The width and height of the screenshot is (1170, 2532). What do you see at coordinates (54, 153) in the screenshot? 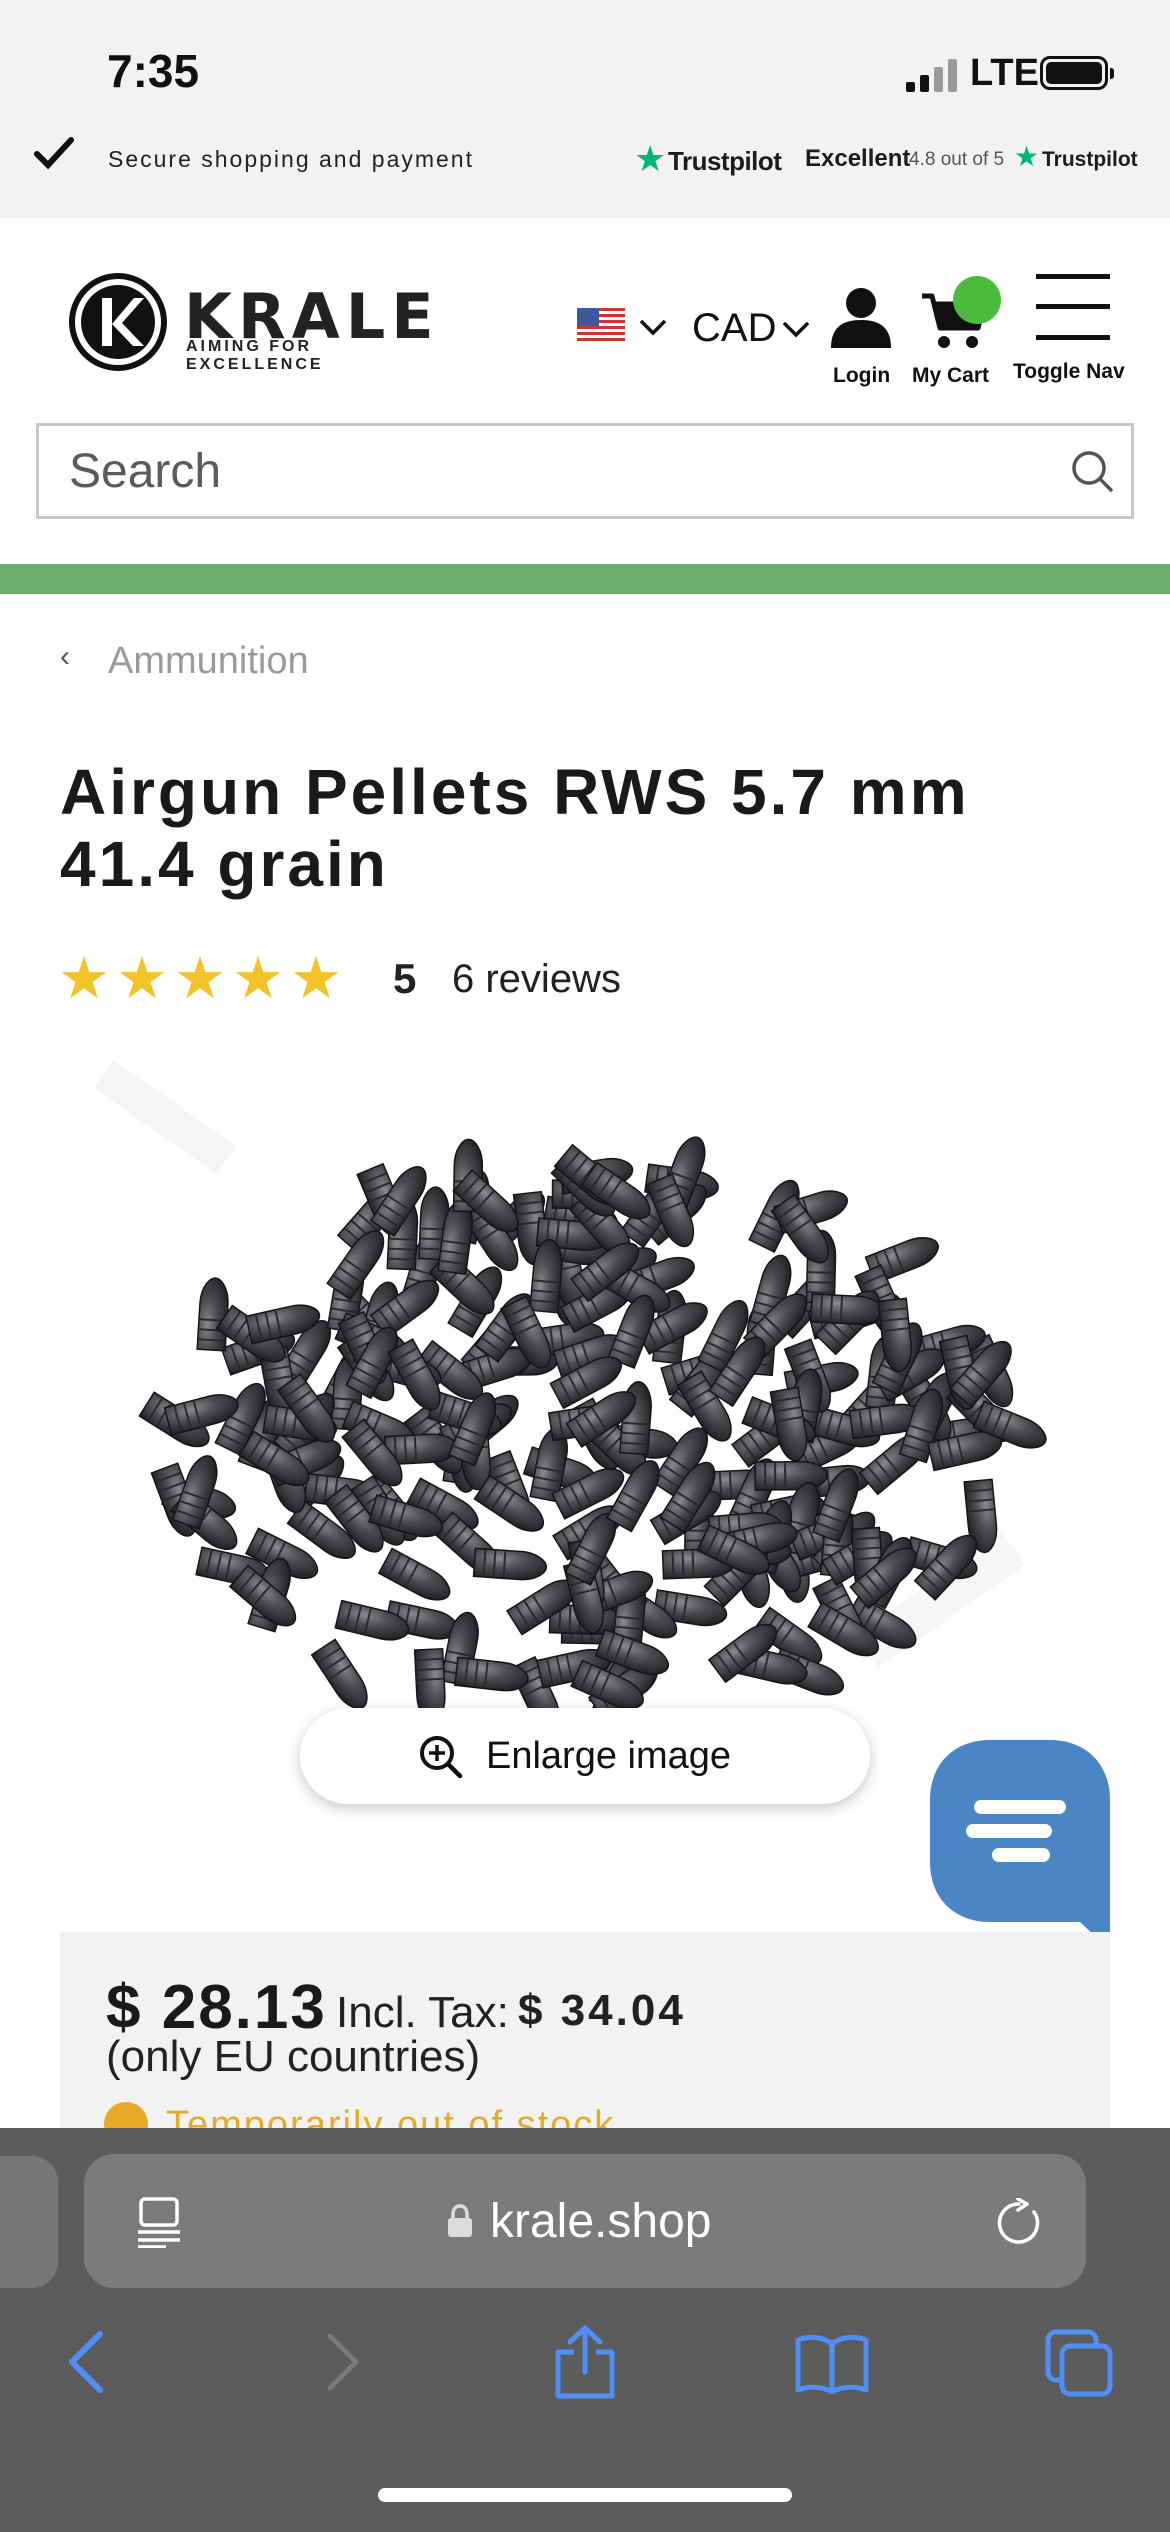
I see `checkmark-icon` at bounding box center [54, 153].